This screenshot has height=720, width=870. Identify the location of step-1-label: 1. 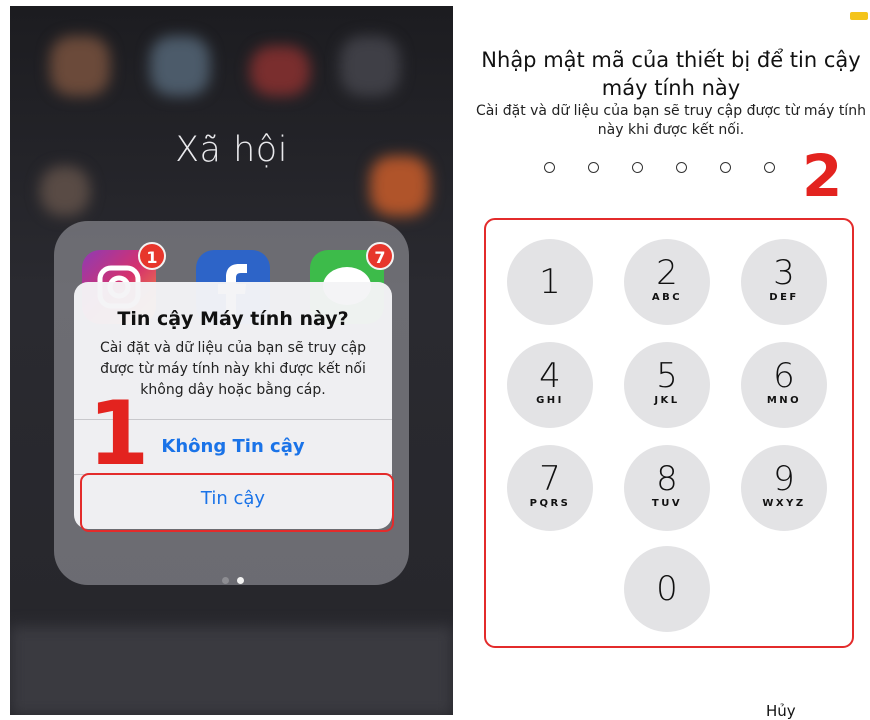
(119, 433).